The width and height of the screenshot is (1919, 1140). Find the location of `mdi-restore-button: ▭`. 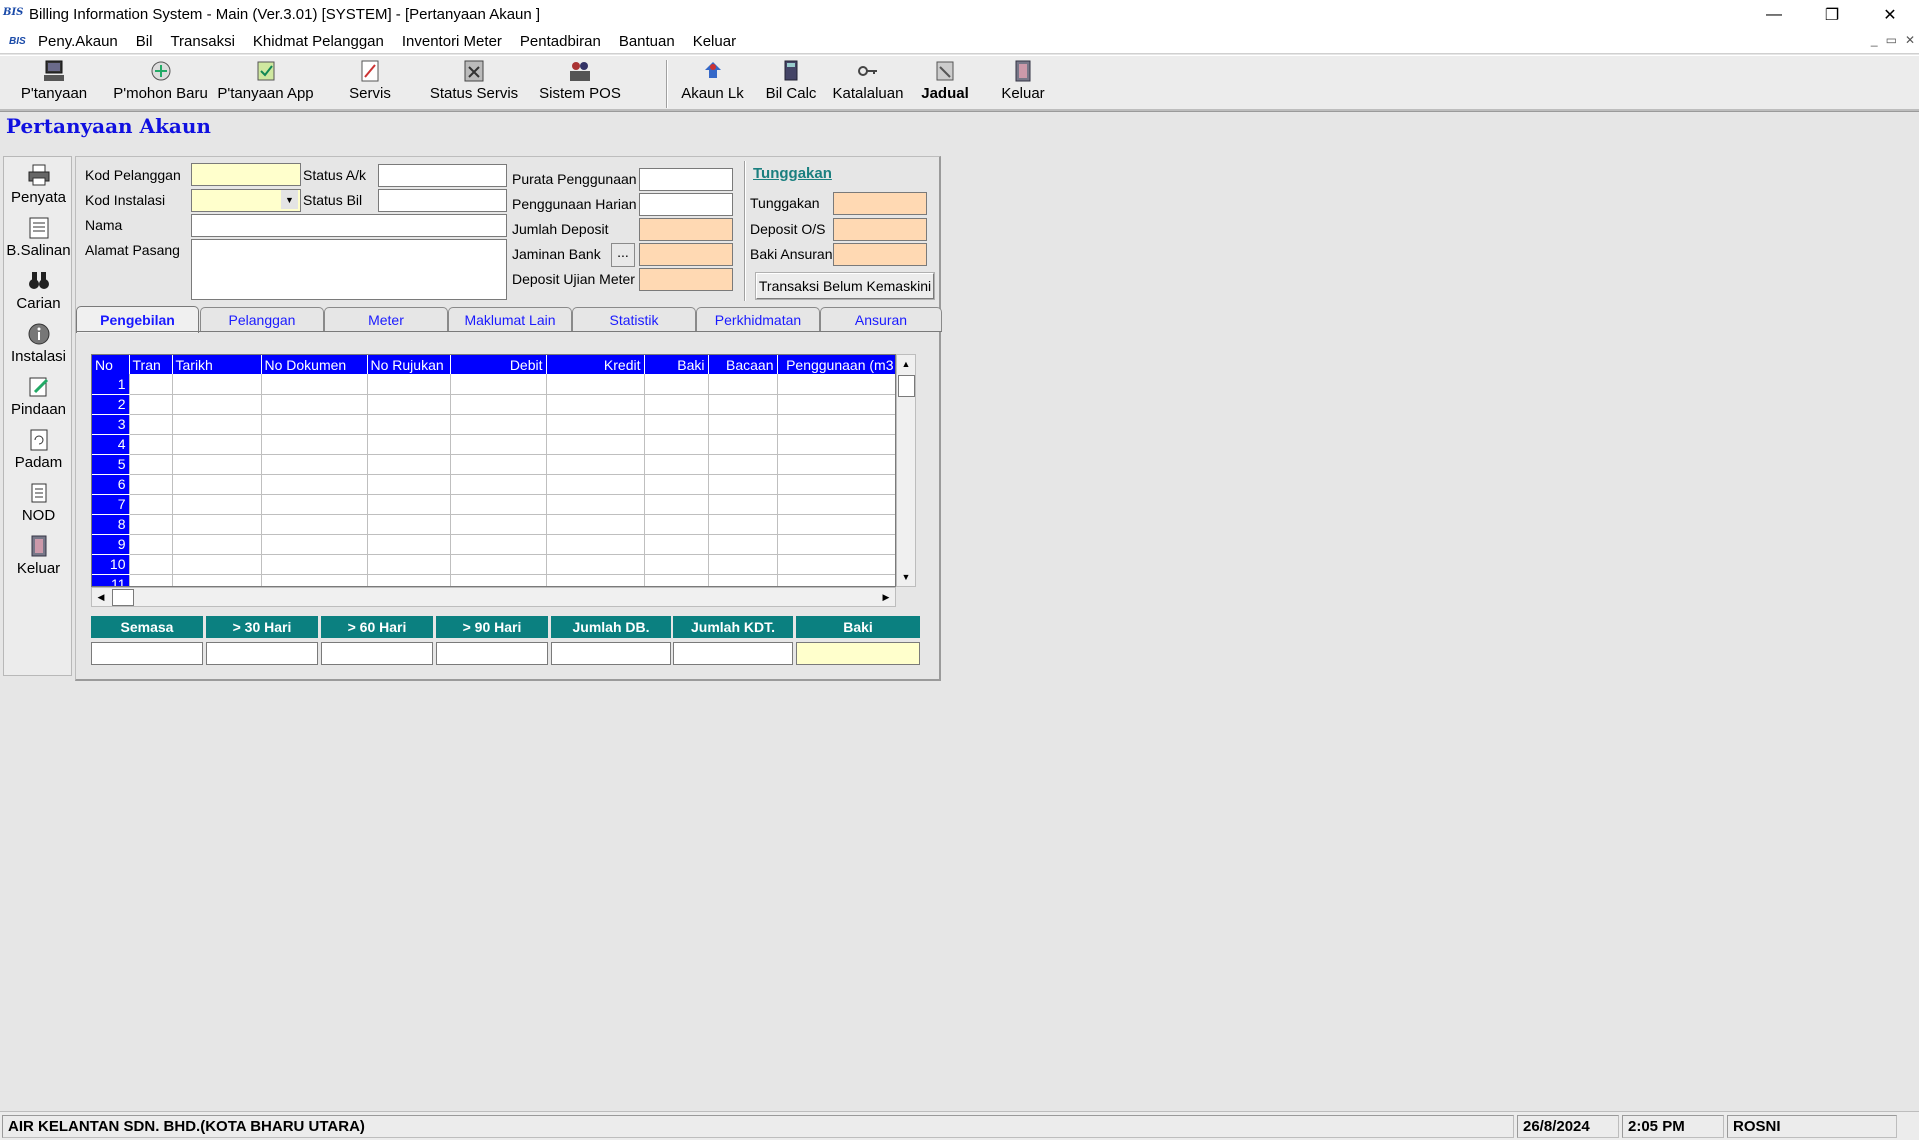

mdi-restore-button: ▭ is located at coordinates (1891, 40).